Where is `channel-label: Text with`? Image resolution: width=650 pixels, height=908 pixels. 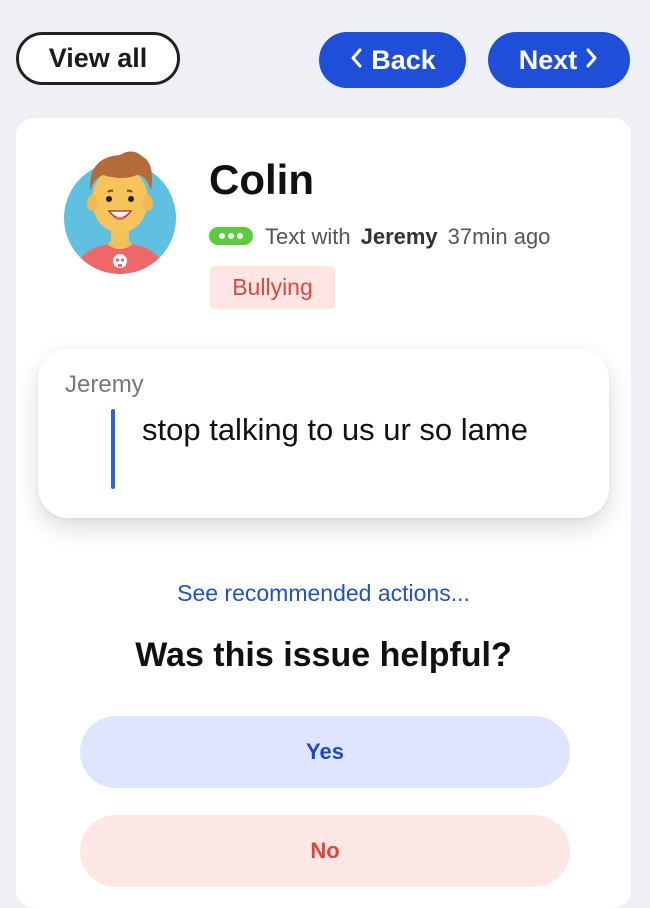 channel-label: Text with is located at coordinates (308, 236).